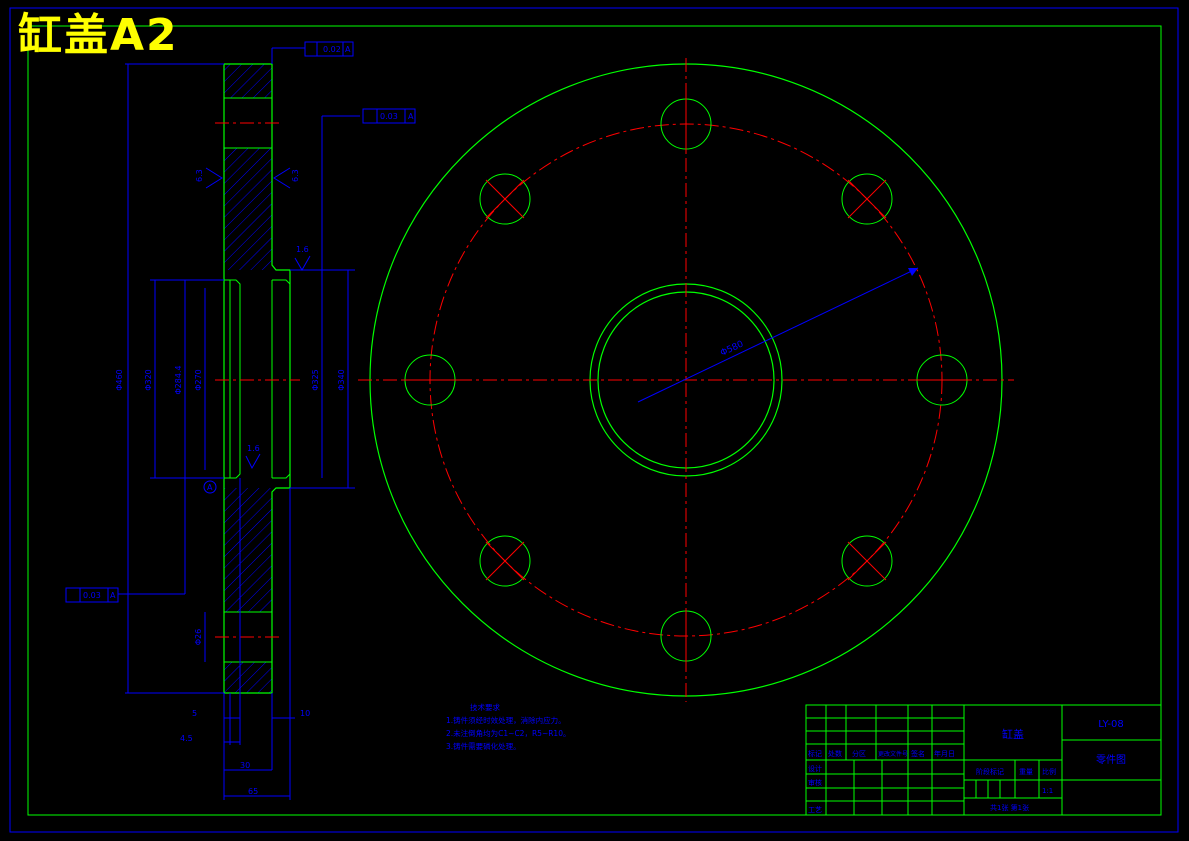  Describe the element at coordinates (248, 167) in the screenshot. I see `hatch-upper` at that location.